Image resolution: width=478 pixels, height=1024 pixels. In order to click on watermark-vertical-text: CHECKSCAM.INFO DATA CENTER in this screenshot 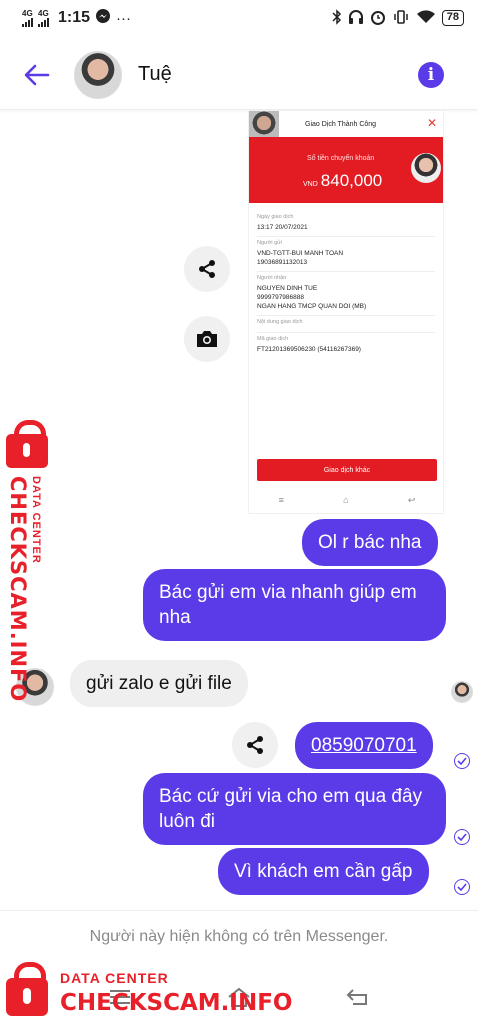, I will do `click(27, 589)`.